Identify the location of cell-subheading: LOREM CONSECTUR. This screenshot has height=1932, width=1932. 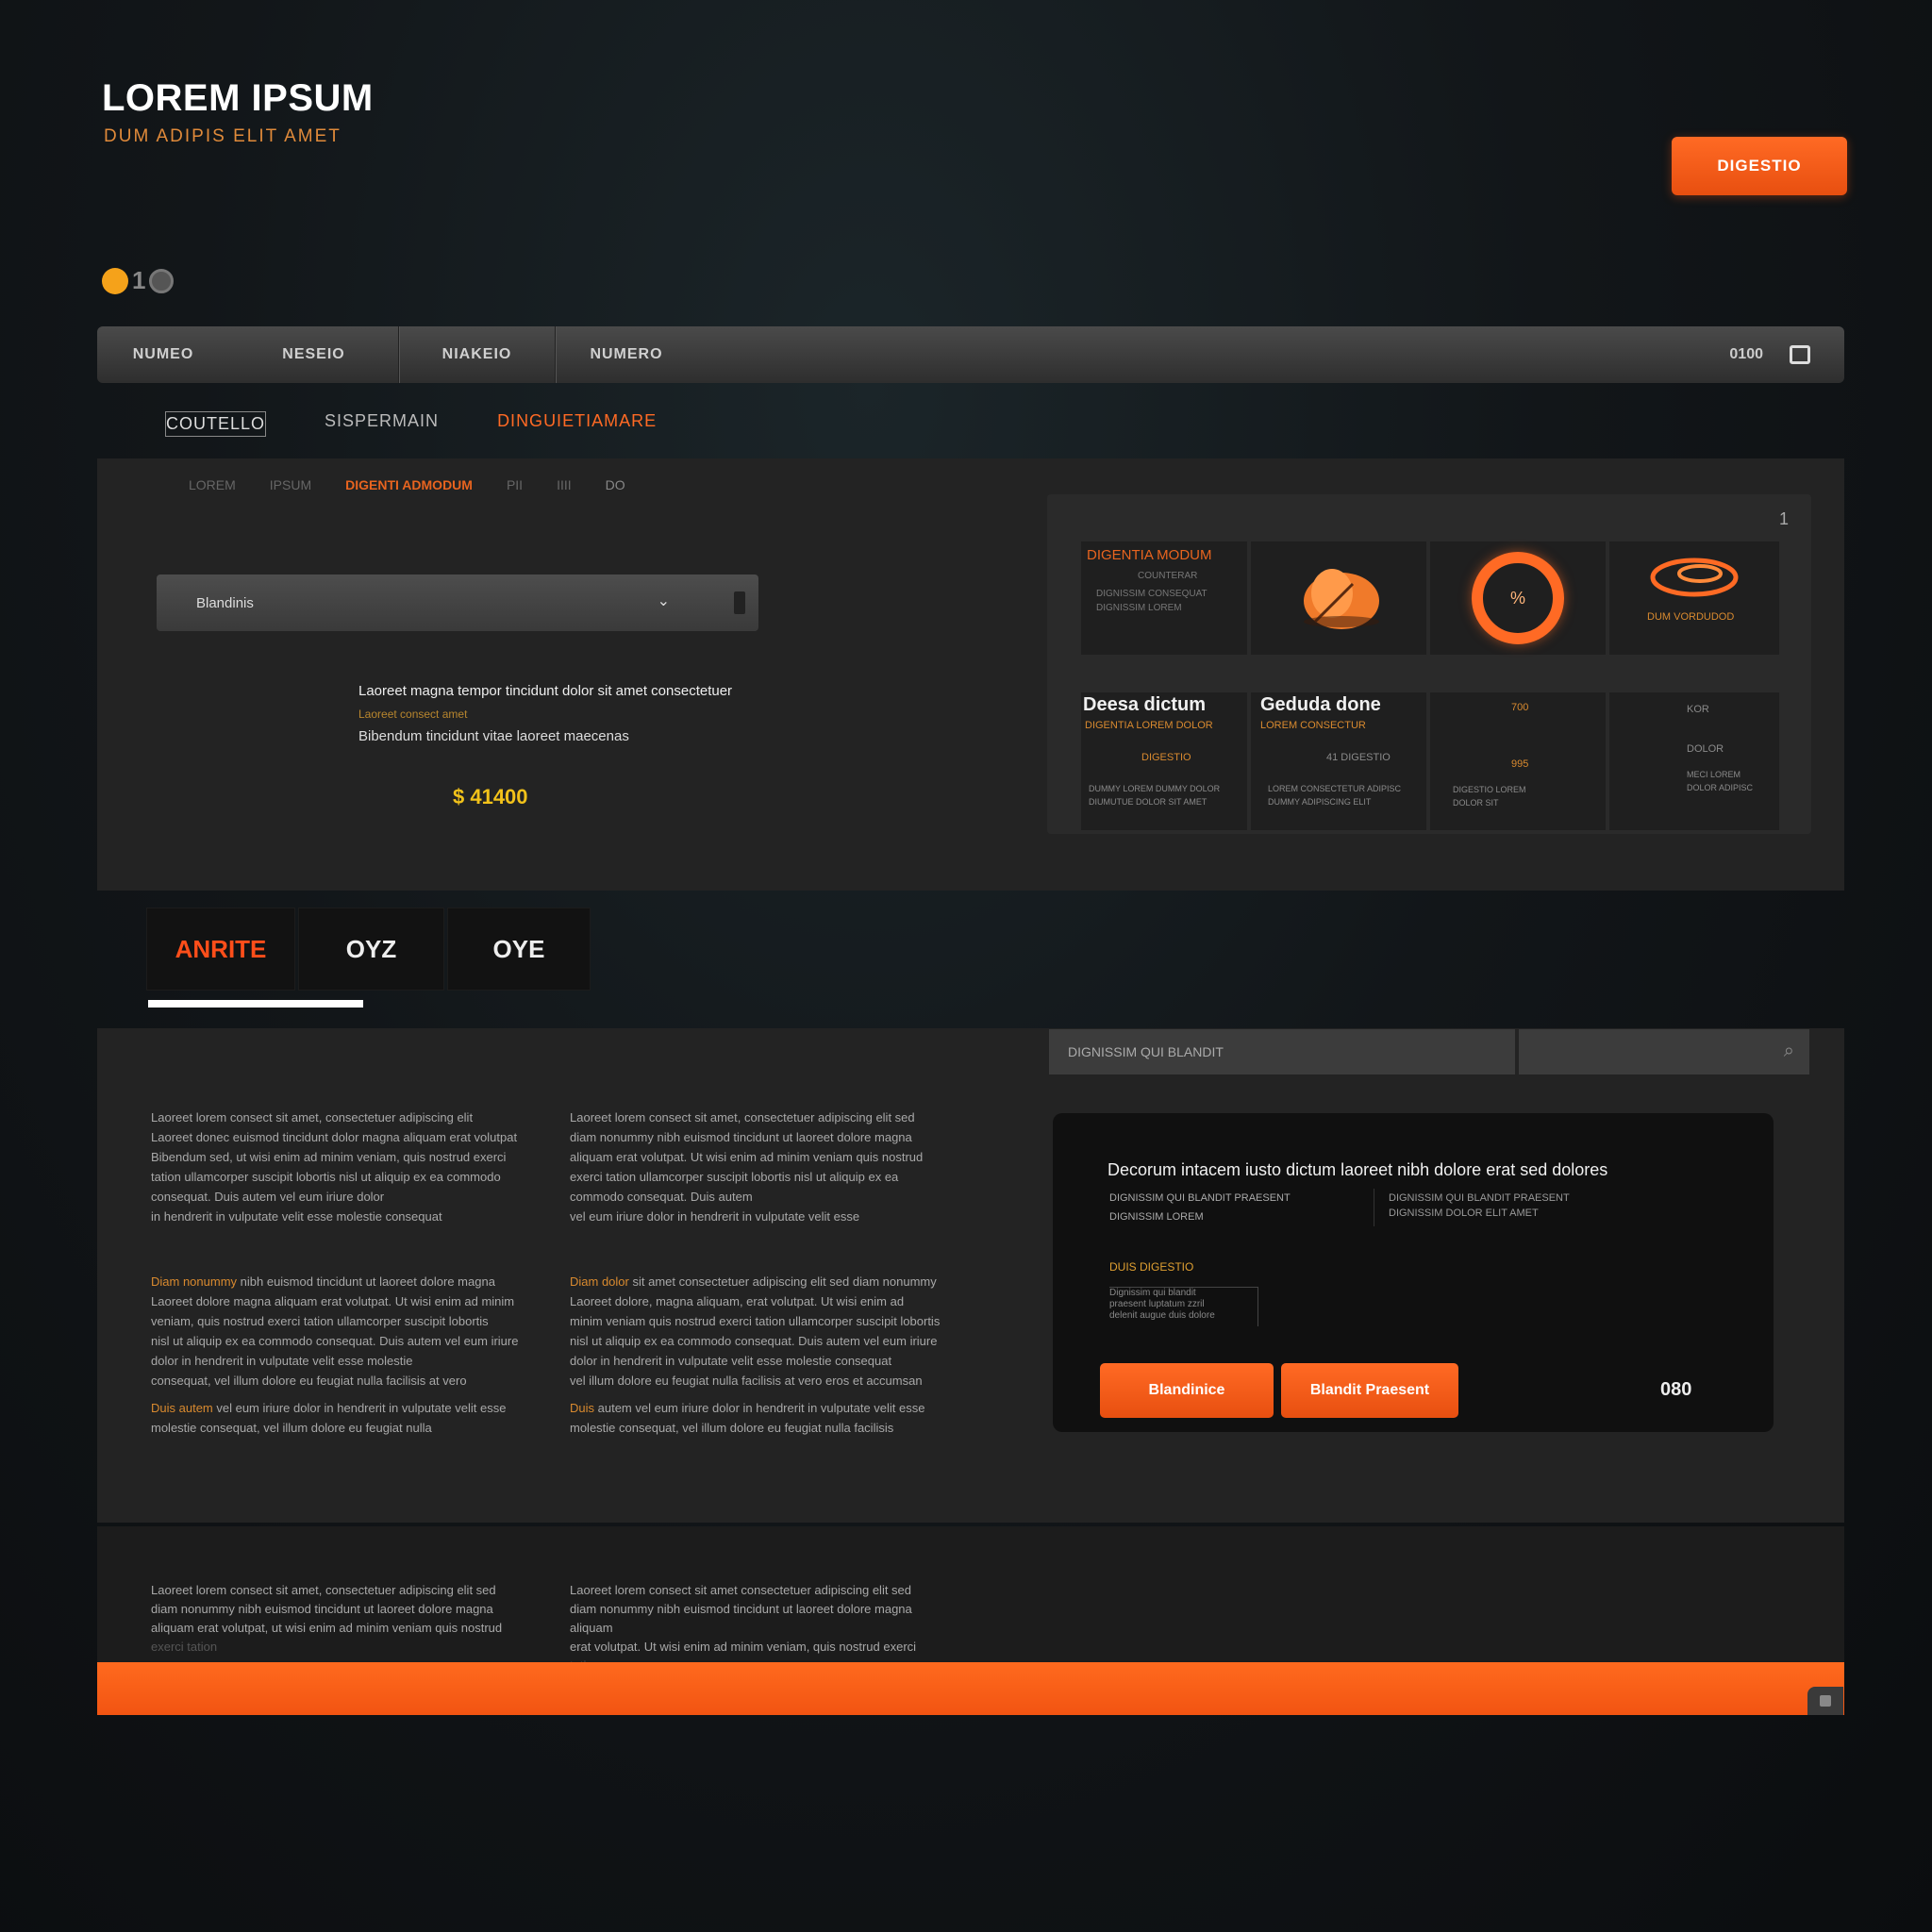
(1313, 725).